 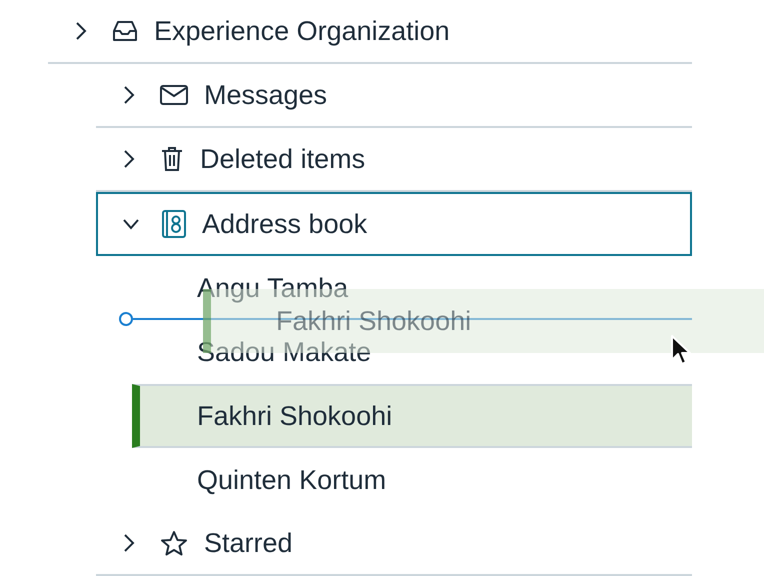 What do you see at coordinates (394, 544) in the screenshot?
I see `folder-item: Starred` at bounding box center [394, 544].